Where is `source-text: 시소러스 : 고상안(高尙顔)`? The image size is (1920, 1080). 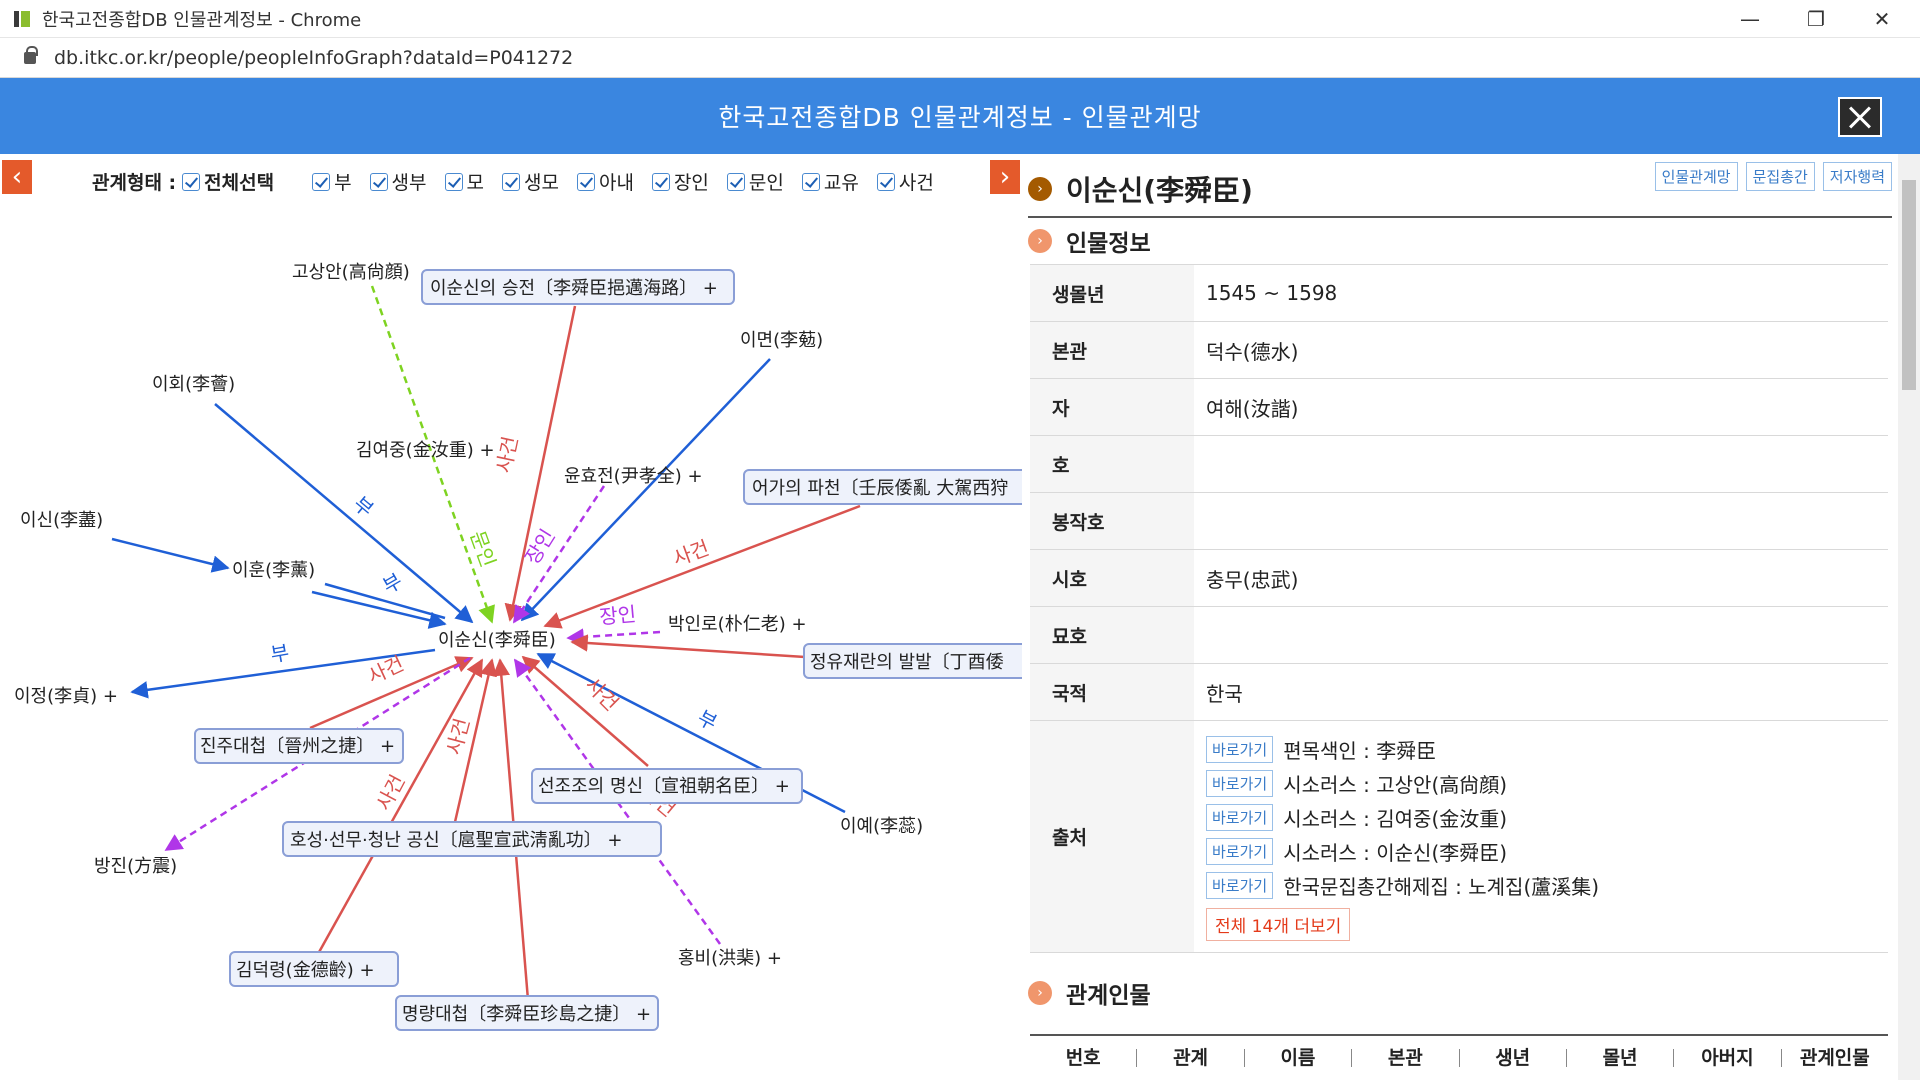
source-text: 시소러스 : 고상안(高尙顔) is located at coordinates (1395, 784).